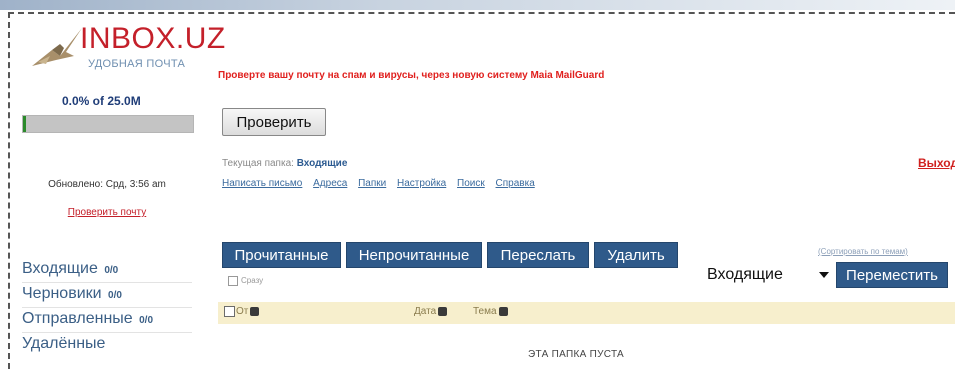 The width and height of the screenshot is (955, 369). What do you see at coordinates (101, 101) in the screenshot?
I see `quota-text: 0.0% of 25.0M` at bounding box center [101, 101].